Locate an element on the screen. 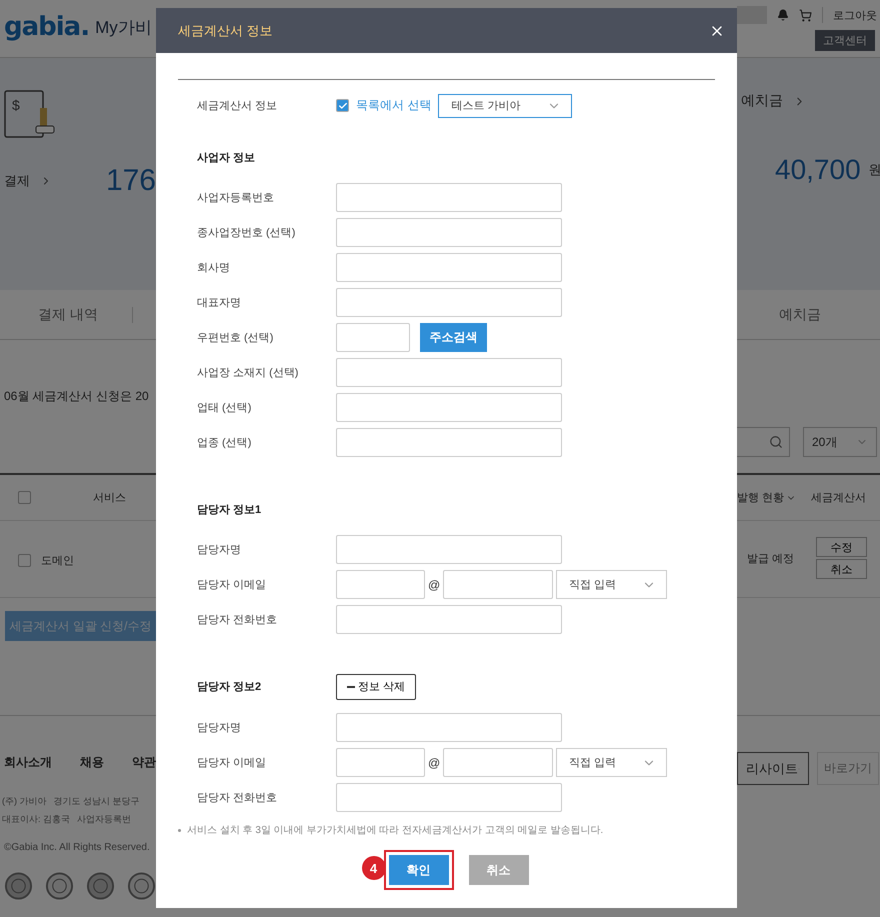 This screenshot has height=917, width=880. column-header: 서비스 is located at coordinates (109, 498).